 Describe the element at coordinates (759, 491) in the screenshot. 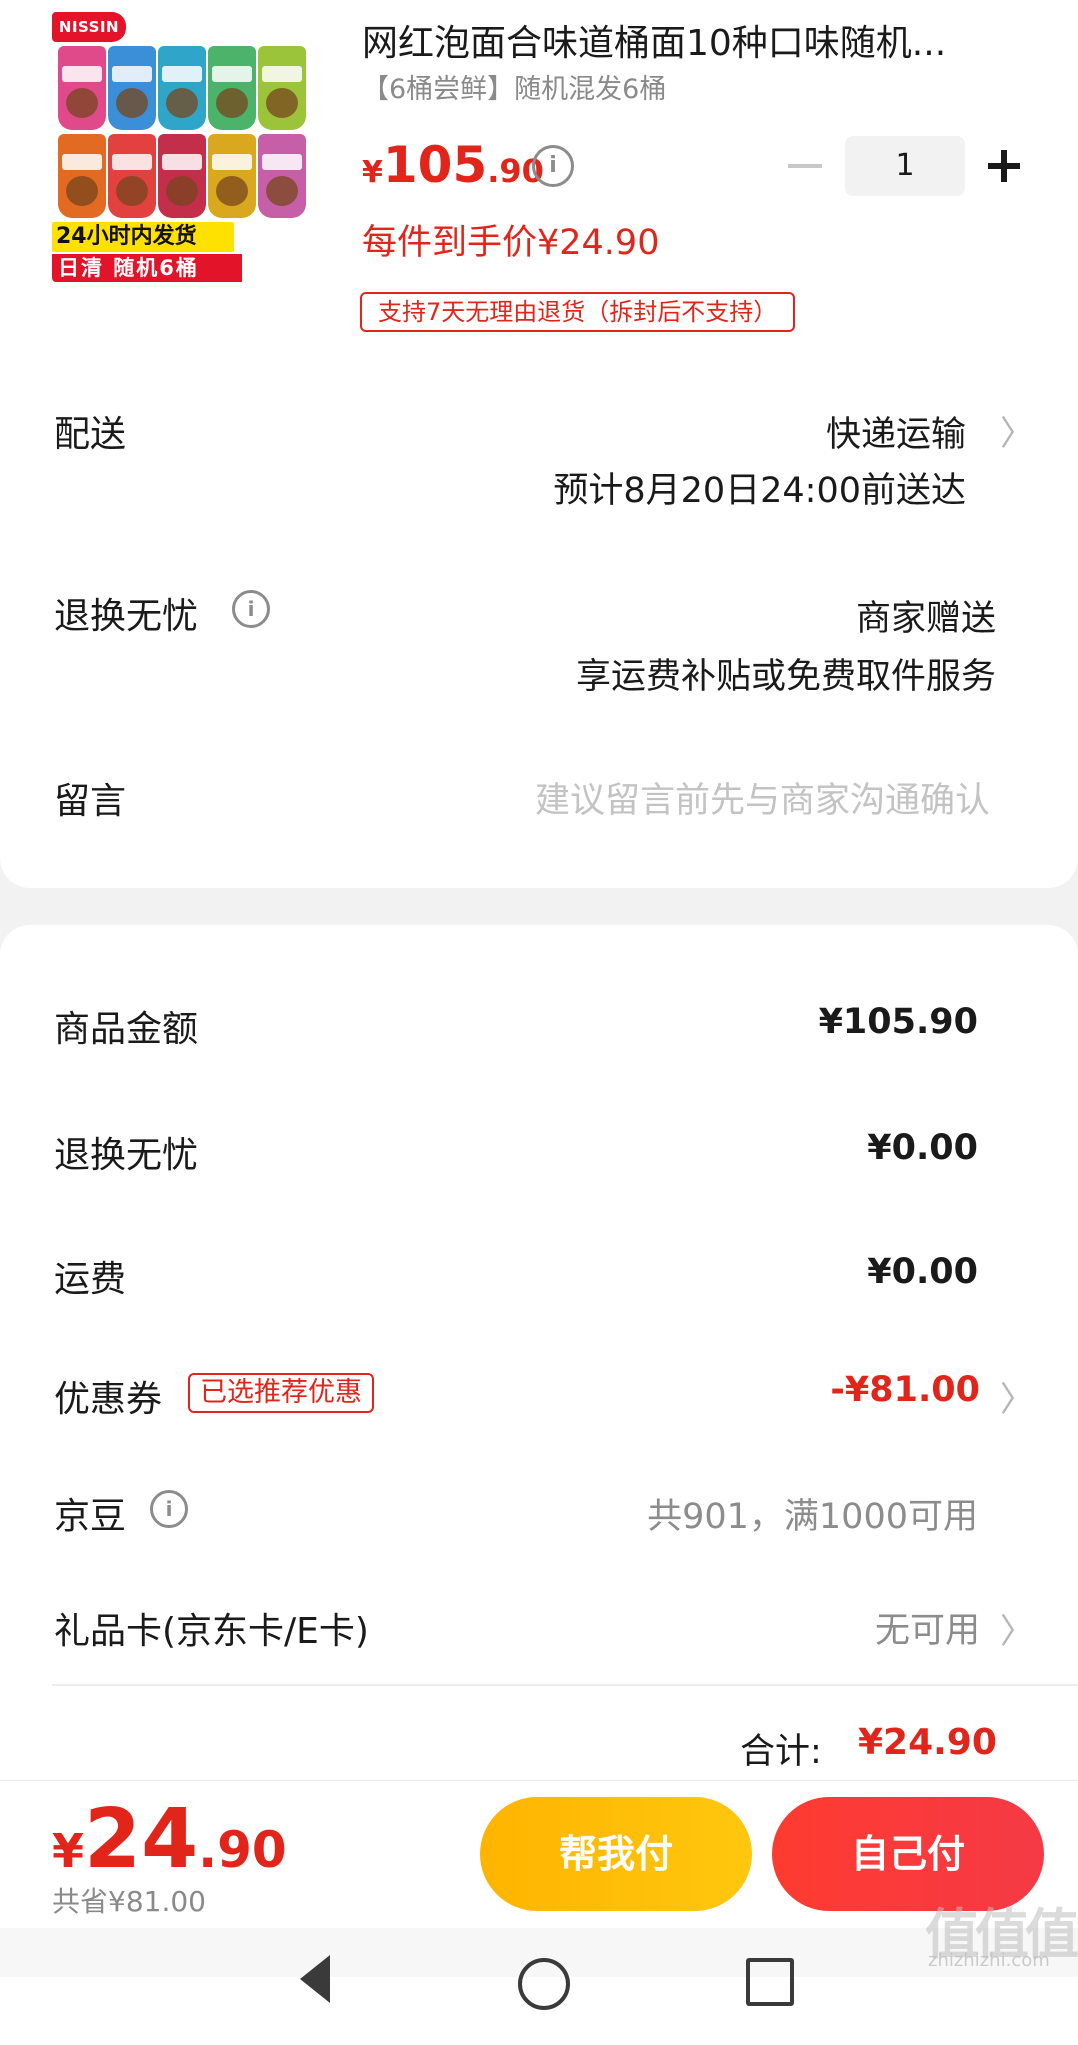

I see `delivery-eta: 预计8月20日24:00前送达` at that location.